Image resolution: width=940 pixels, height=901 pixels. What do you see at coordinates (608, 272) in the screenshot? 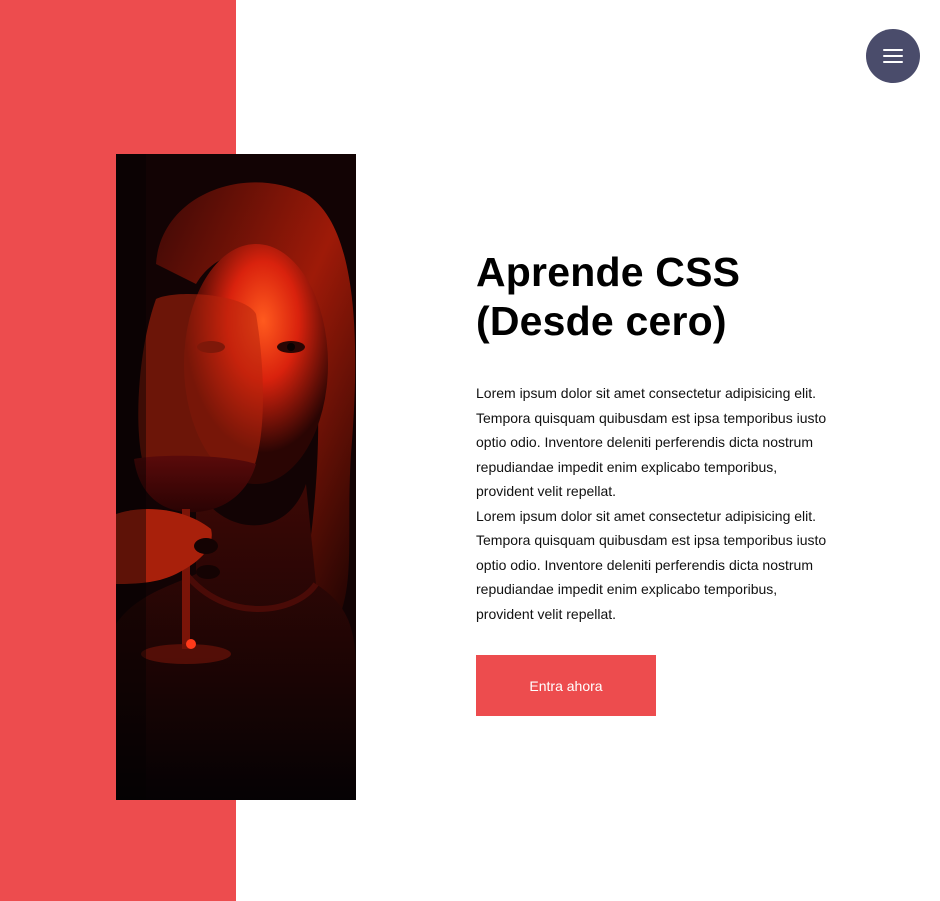
I see `title-line-1: Aprende CSS` at bounding box center [608, 272].